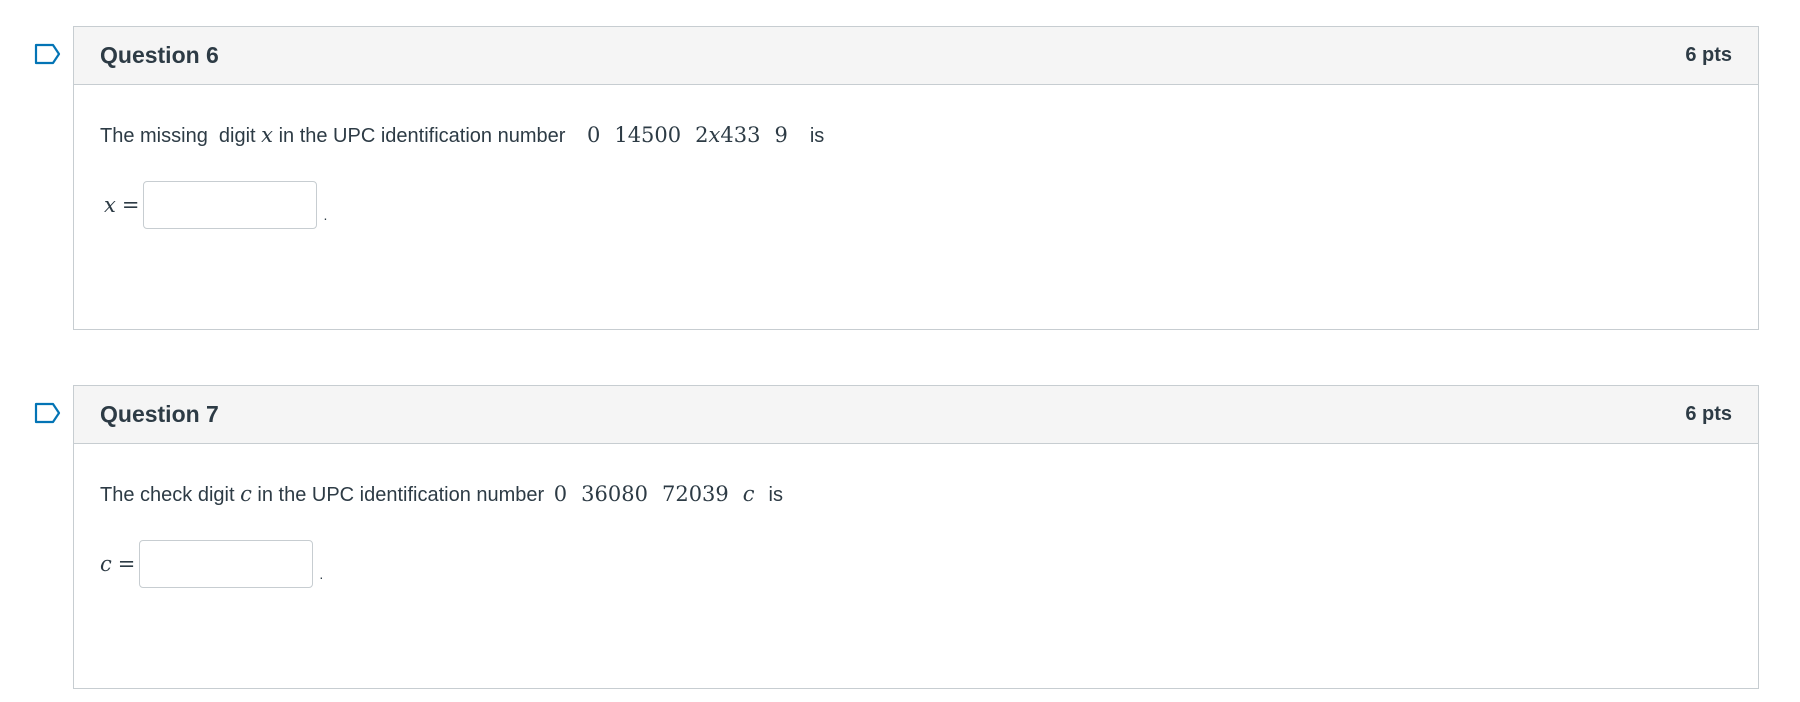  I want to click on answer-row: x = ., so click(916, 205).